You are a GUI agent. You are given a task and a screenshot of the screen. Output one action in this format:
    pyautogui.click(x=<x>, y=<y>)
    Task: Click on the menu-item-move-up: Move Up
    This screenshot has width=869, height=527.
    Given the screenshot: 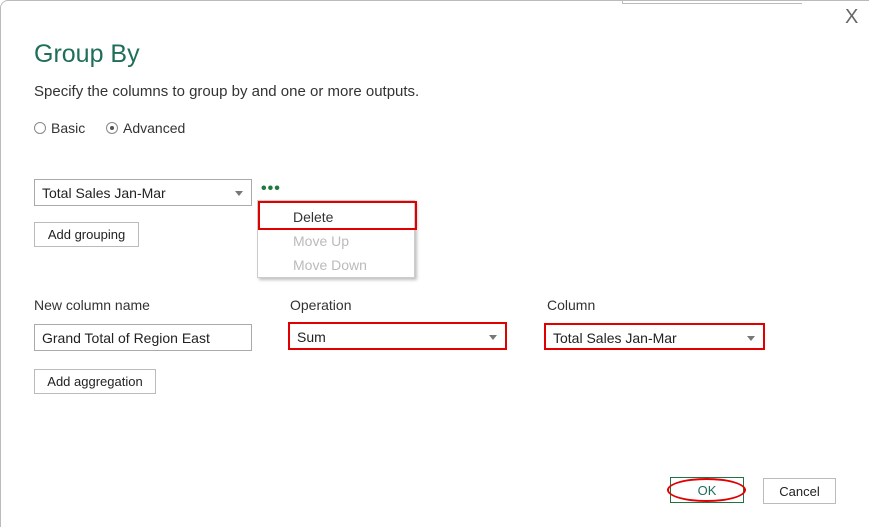 What is the action you would take?
    pyautogui.click(x=321, y=241)
    